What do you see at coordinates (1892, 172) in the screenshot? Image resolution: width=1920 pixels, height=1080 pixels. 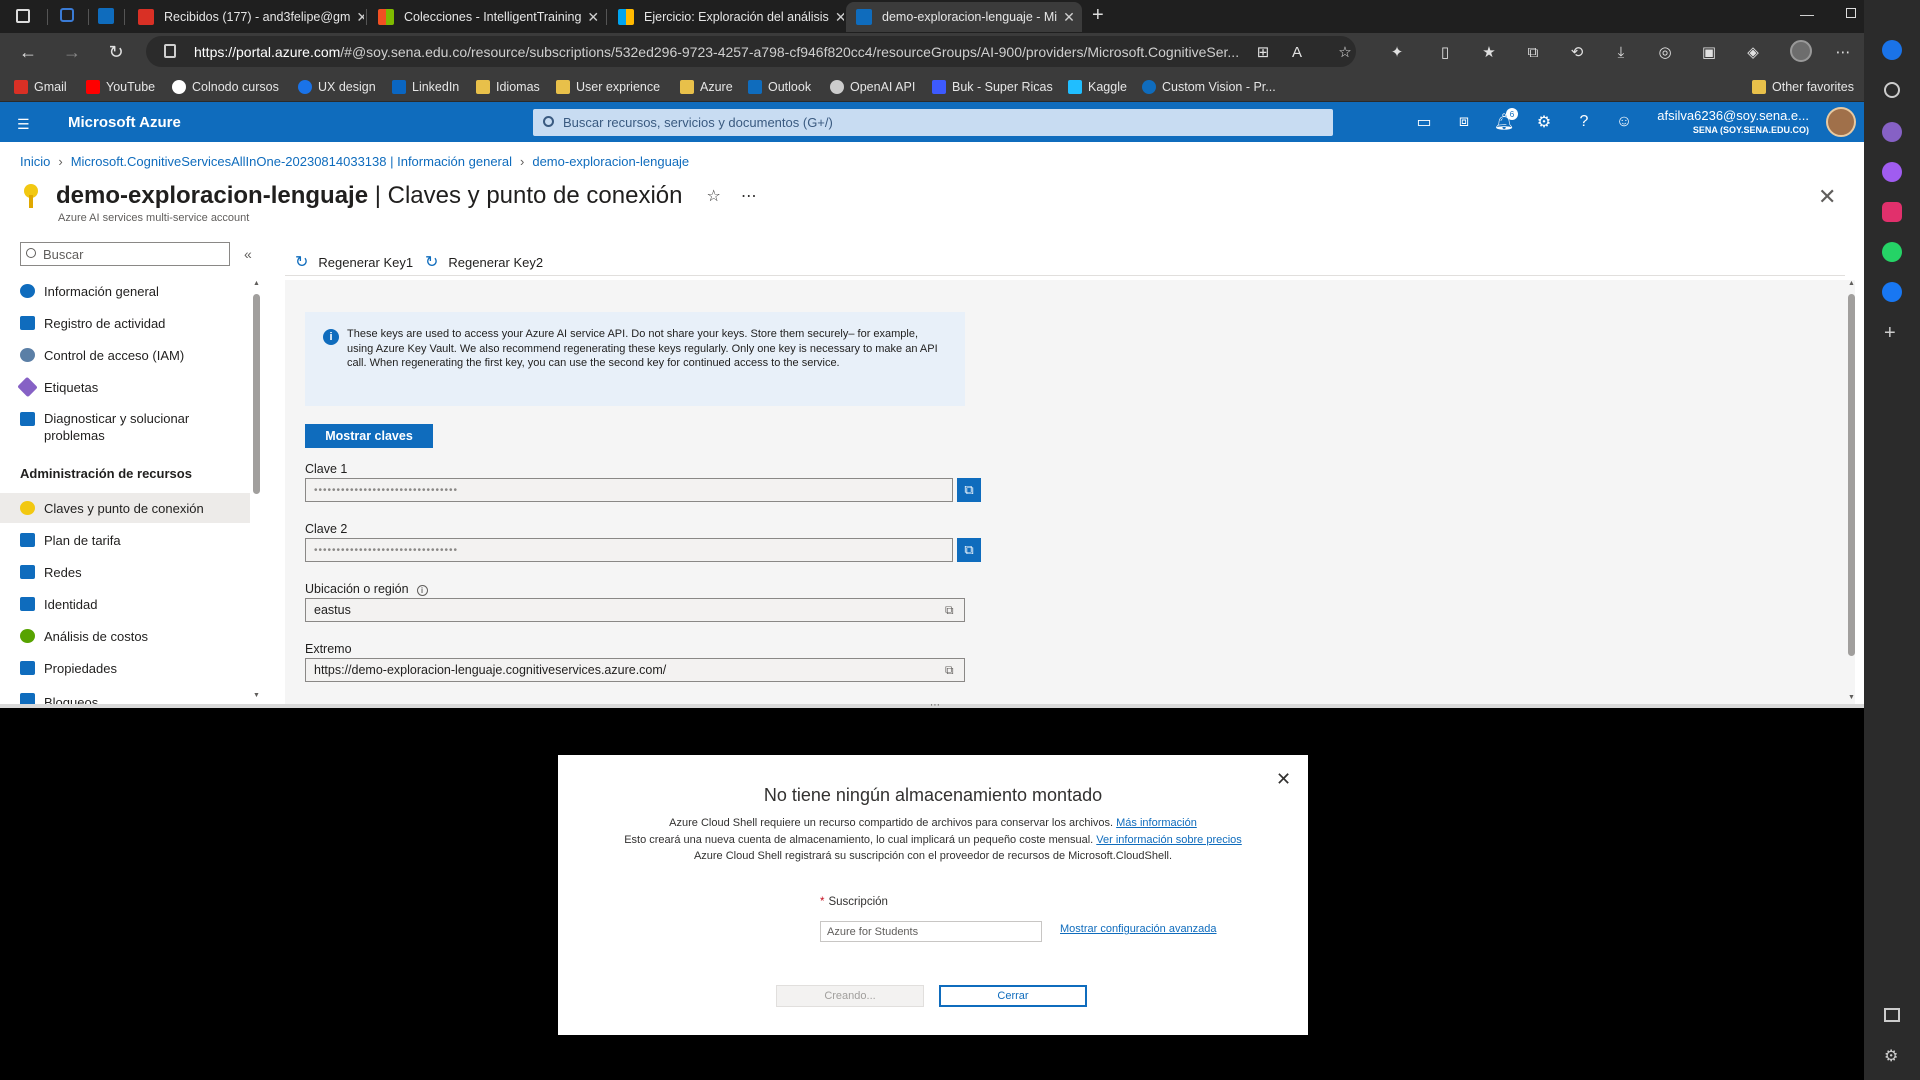 I see `messenger-icon` at bounding box center [1892, 172].